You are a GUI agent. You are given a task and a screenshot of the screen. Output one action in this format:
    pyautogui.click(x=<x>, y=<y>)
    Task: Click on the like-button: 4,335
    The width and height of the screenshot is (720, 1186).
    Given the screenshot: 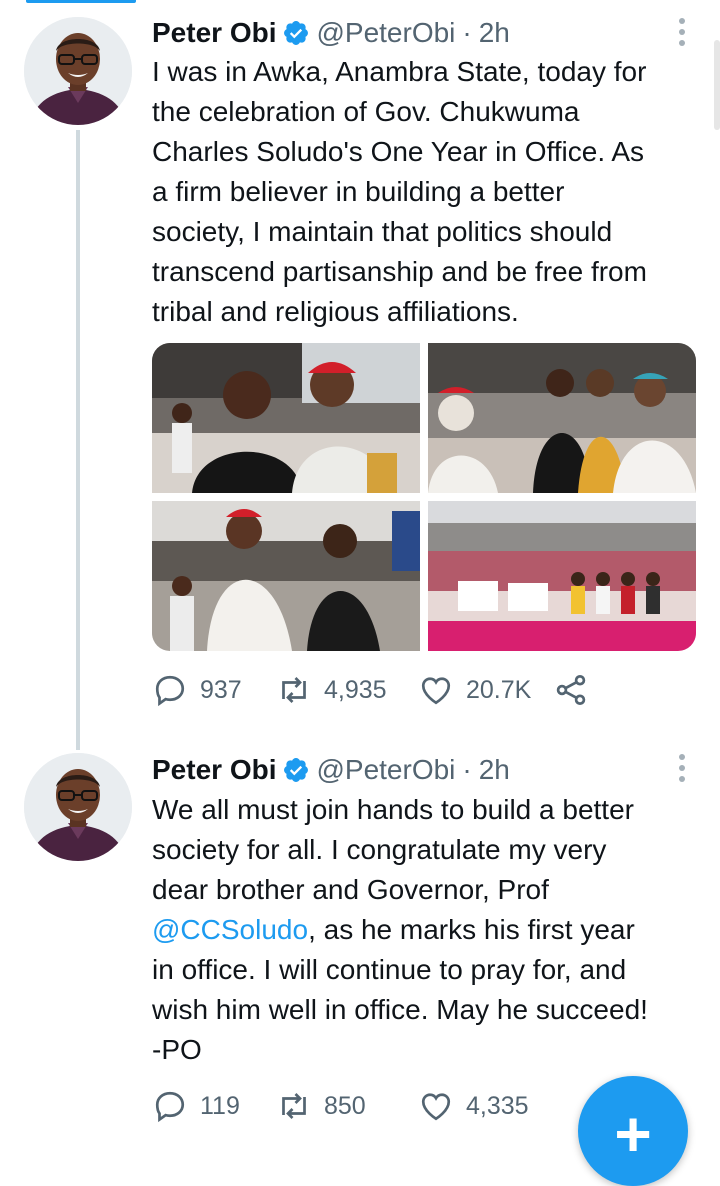 What is the action you would take?
    pyautogui.click(x=473, y=1106)
    